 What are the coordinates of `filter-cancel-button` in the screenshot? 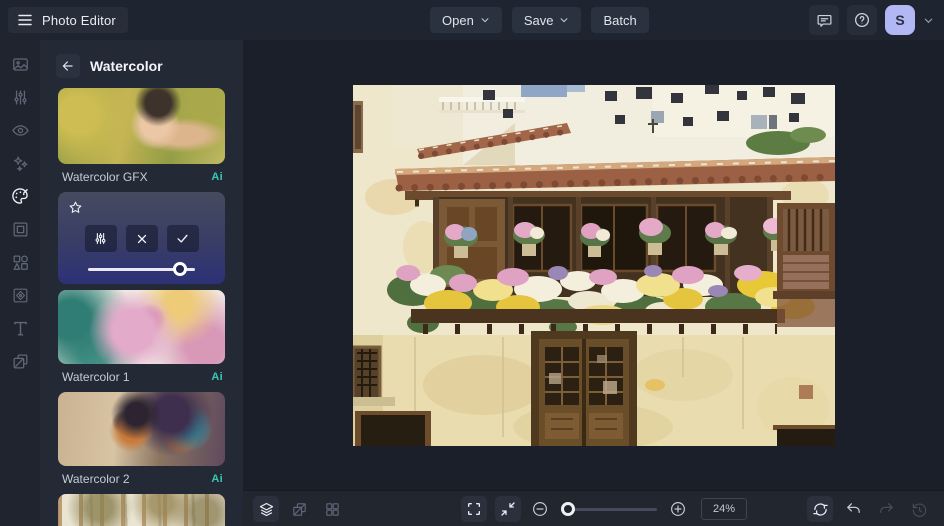 It's located at (141, 238).